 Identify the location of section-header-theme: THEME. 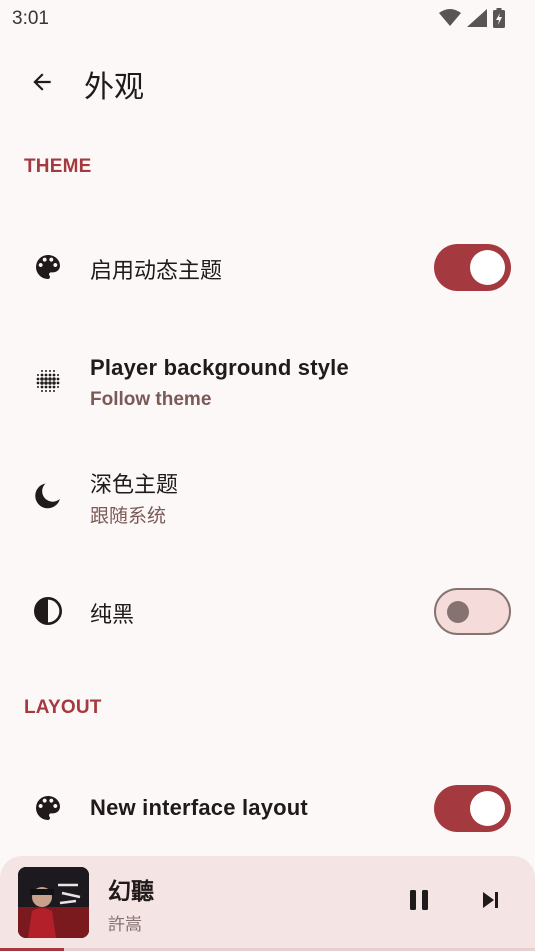
(58, 166).